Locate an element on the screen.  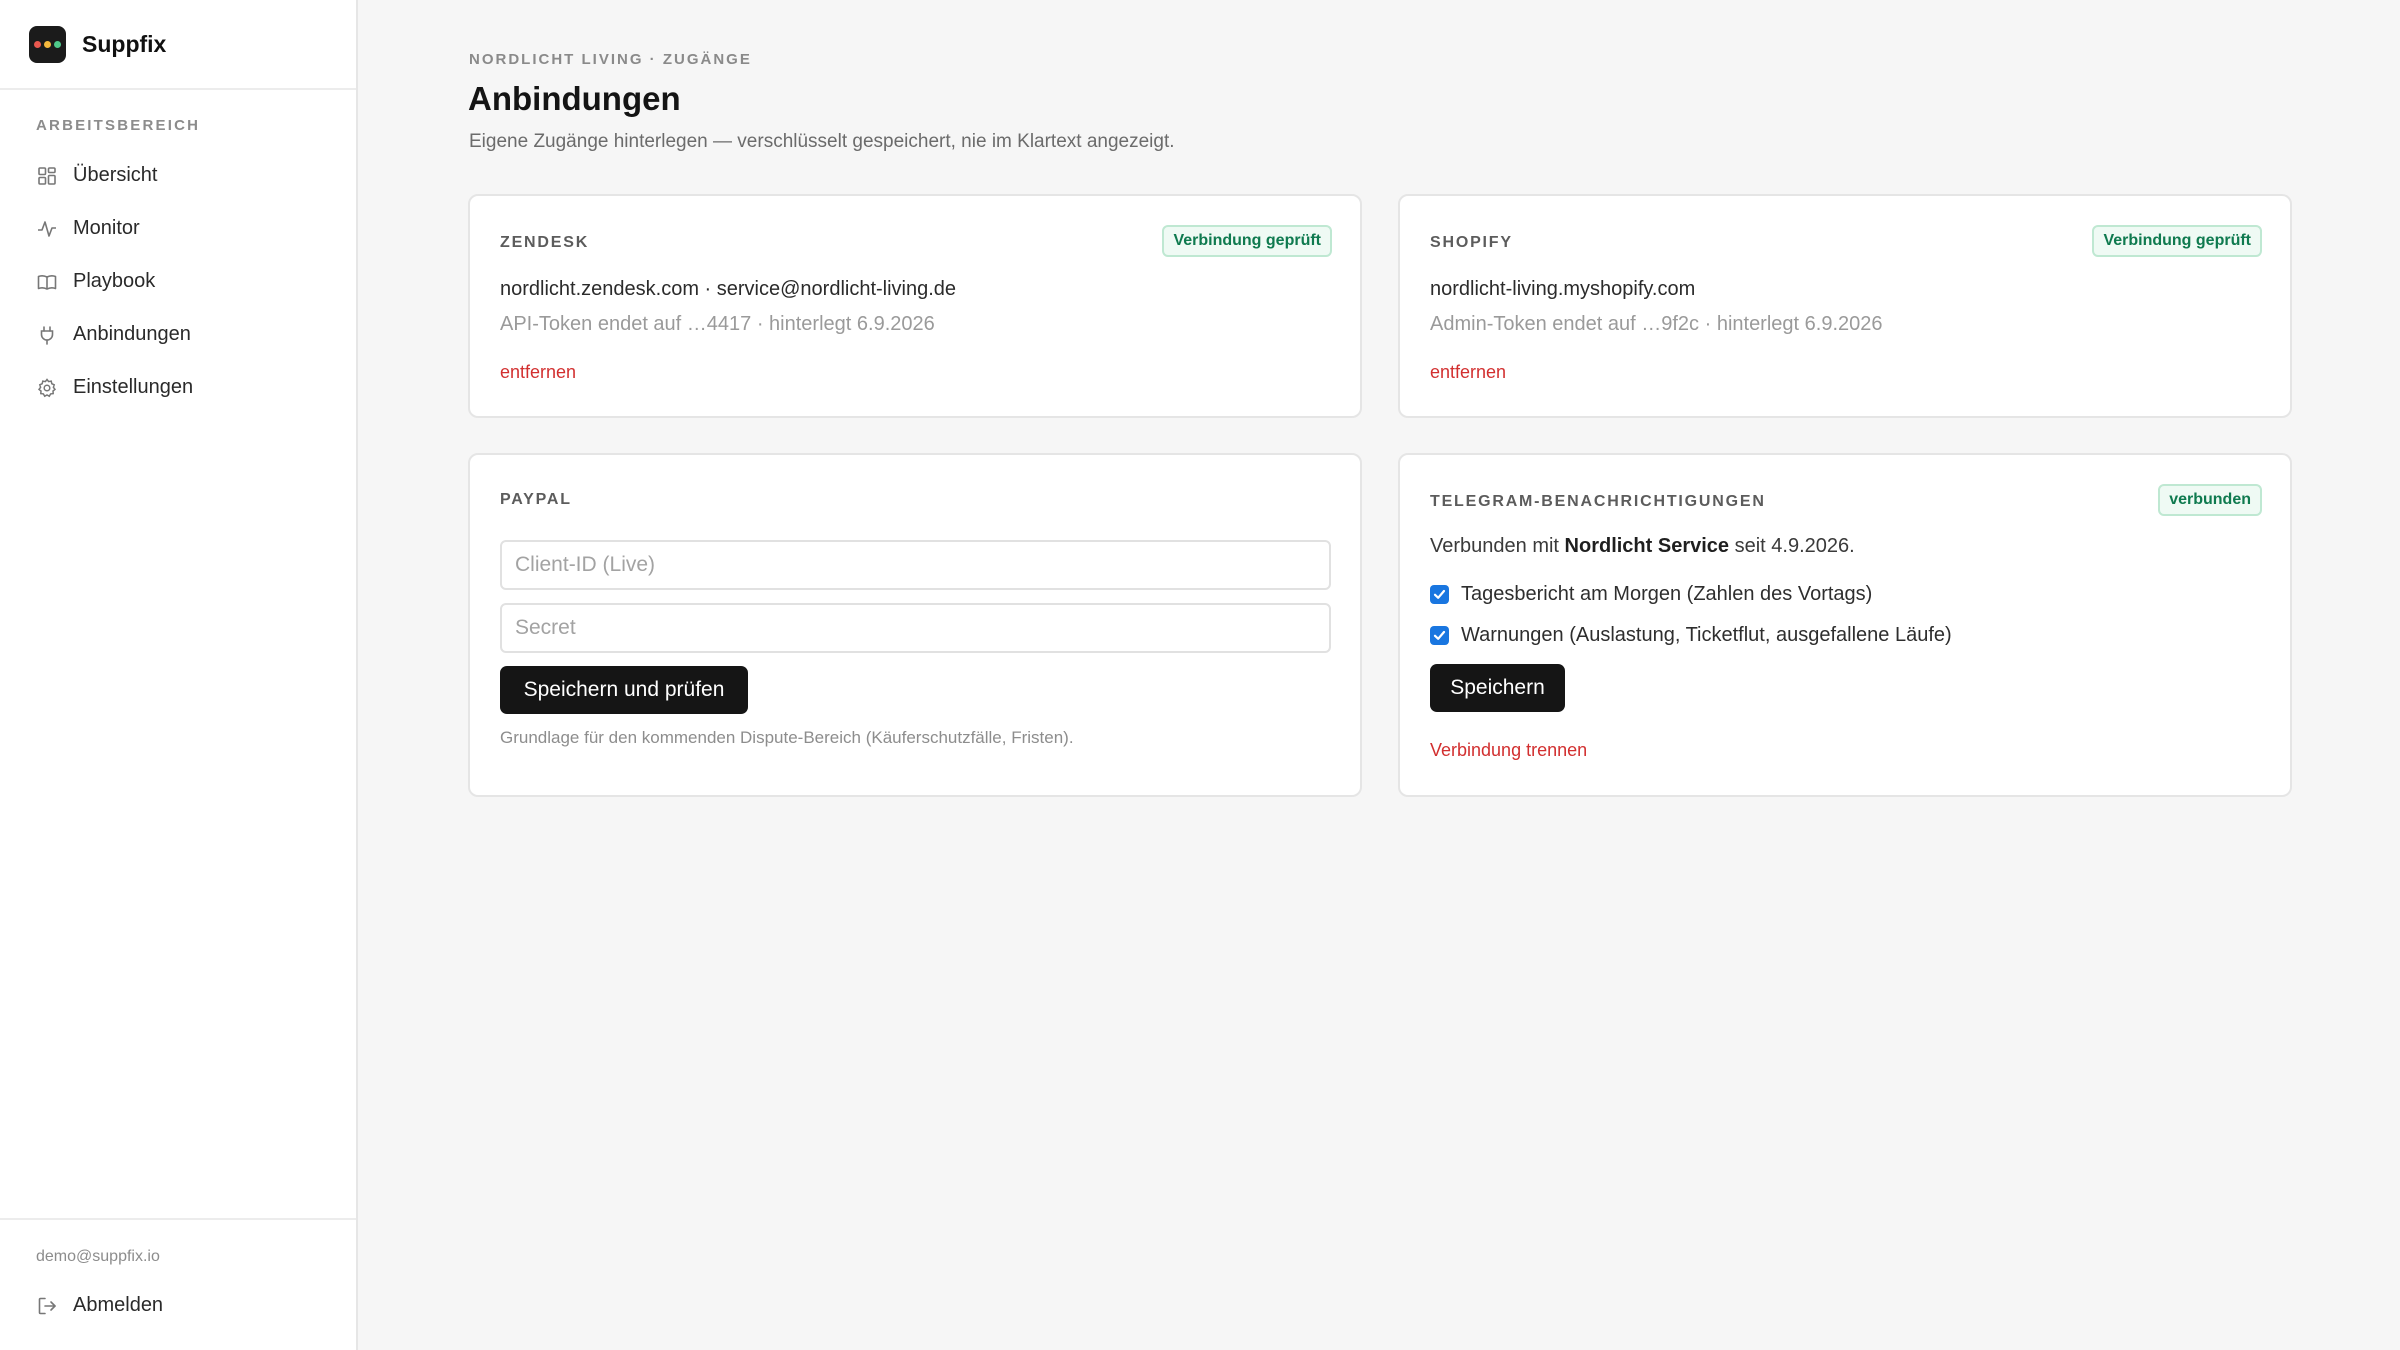
connected-account-name: Nordlicht Service is located at coordinates (1647, 546).